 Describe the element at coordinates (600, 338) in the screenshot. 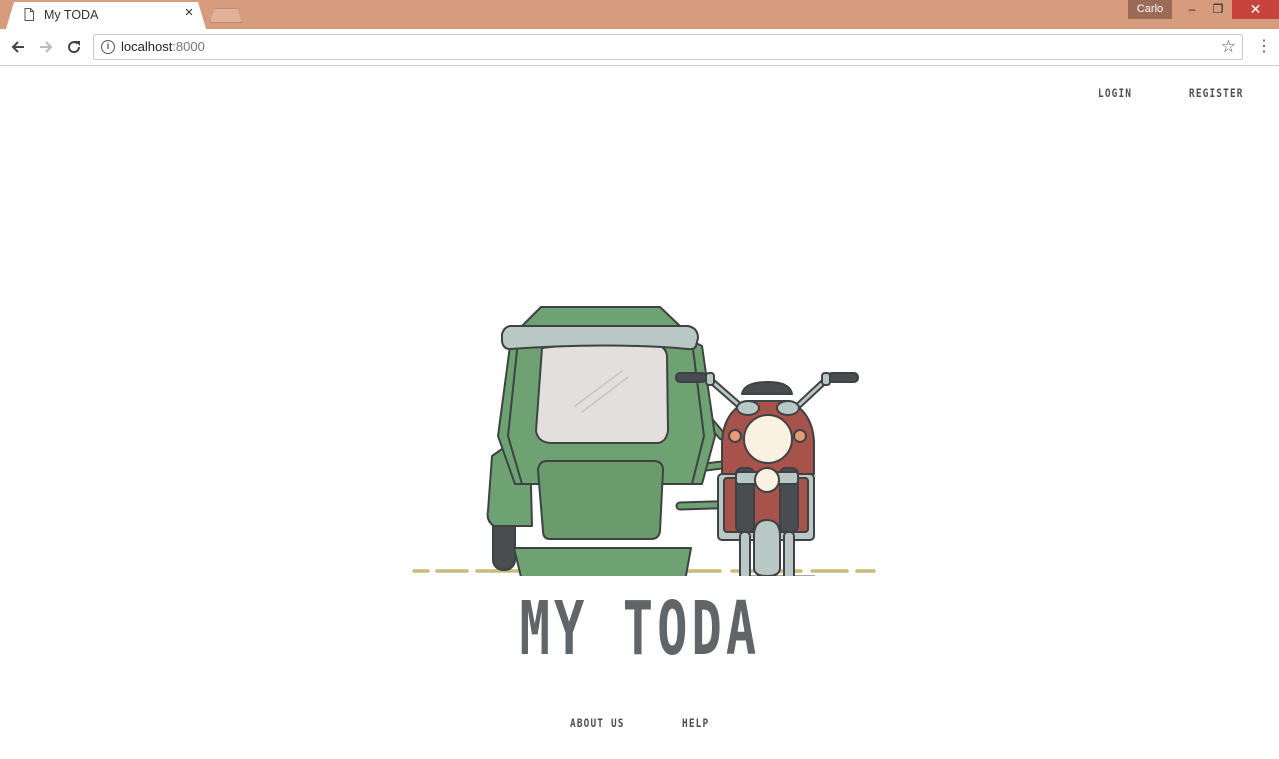

I see `sidecar-roof` at that location.